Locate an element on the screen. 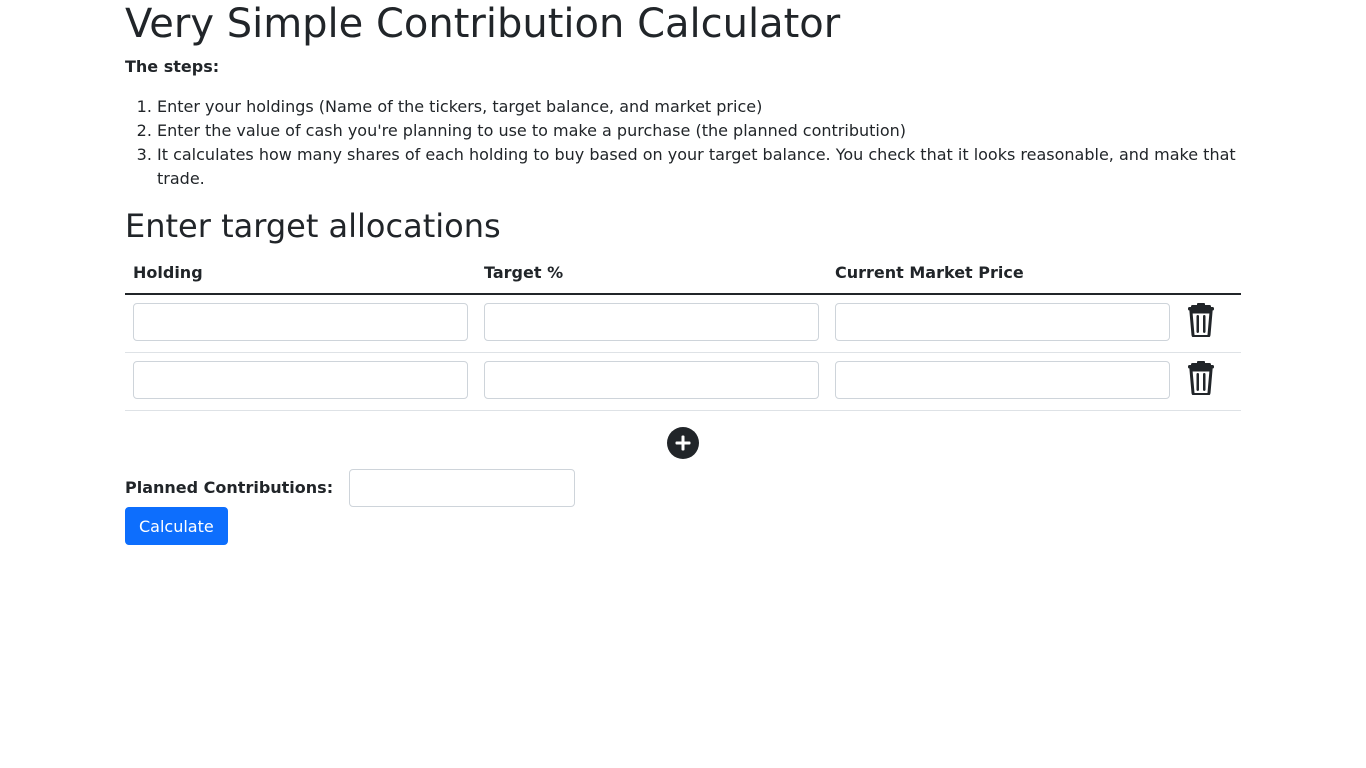 Image resolution: width=1366 pixels, height=768 pixels. table-header-row: Holding Target % Current Market Price is located at coordinates (683, 274).